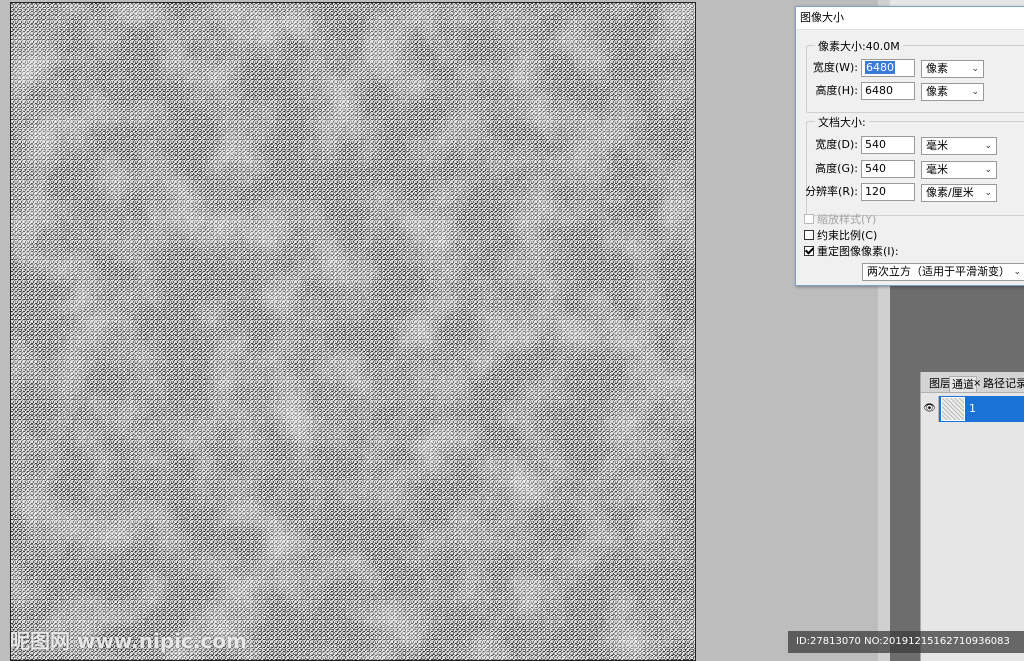 This screenshot has height=661, width=1024. I want to click on pixel-dimensions-legend: 像素大小:40.0M, so click(859, 46).